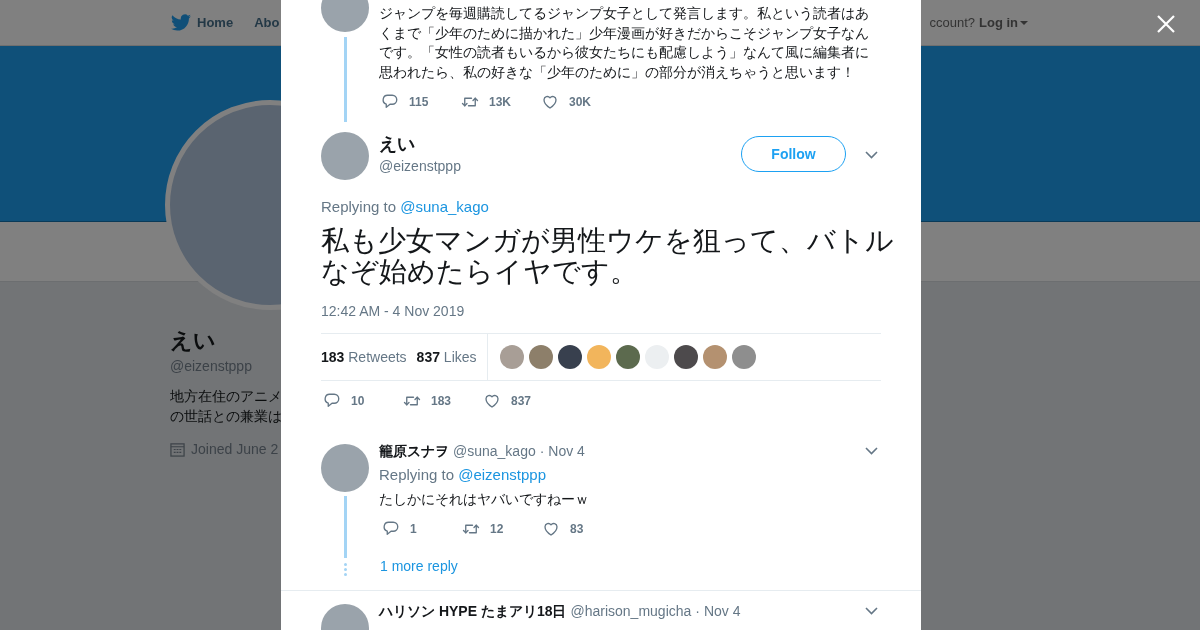 This screenshot has height=630, width=1200. Describe the element at coordinates (624, 43) in the screenshot. I see `tweet-text: ジャンプを毎週購読してるジャンプ女子として発言します。私という読者はあくまで「少年のために描かれた」少年漫画が好きだからこそジャンプ女子なんです。「女性の読者もいるから彼女たちにも配慮しよう」なんて風に編集者に思われたら、私の好きな「少年のために」の部分が消えちゃうと思います！` at that location.